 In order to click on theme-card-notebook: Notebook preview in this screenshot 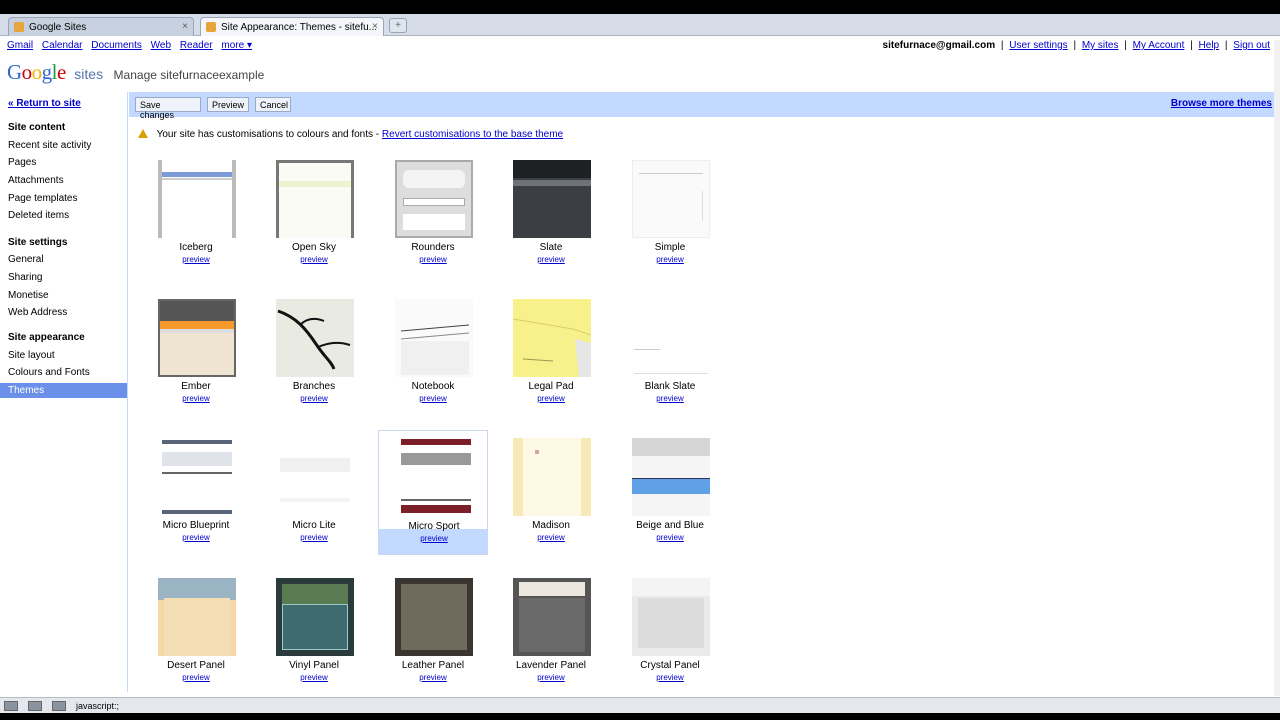, I will do `click(433, 353)`.